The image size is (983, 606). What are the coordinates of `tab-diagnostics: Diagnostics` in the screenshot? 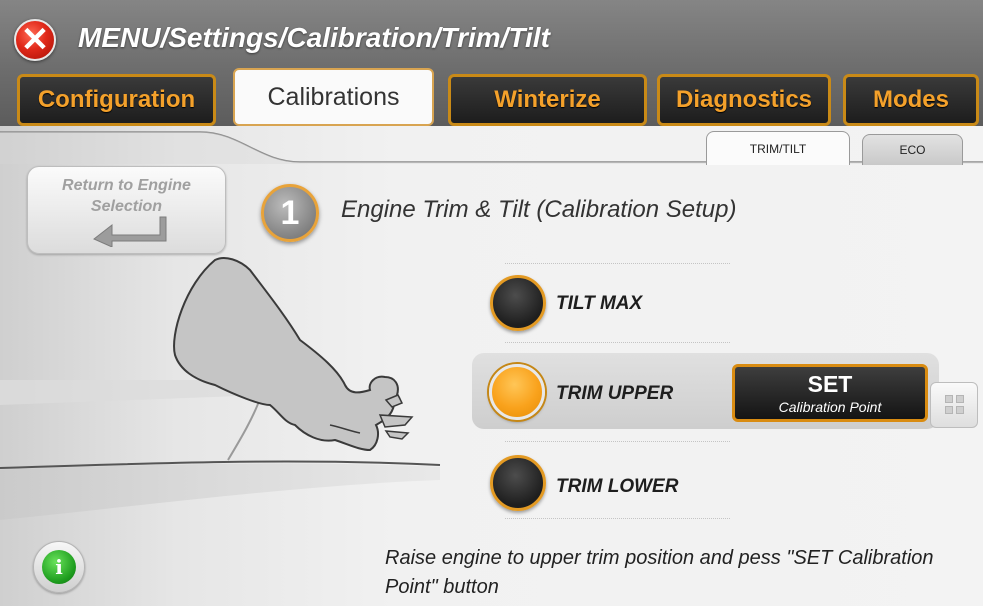 It's located at (744, 100).